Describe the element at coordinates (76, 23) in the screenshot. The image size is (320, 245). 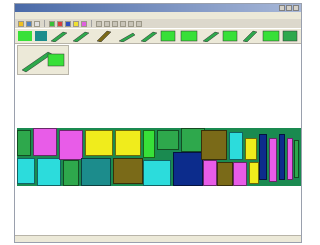
I see `yellow-tool-icon` at that location.